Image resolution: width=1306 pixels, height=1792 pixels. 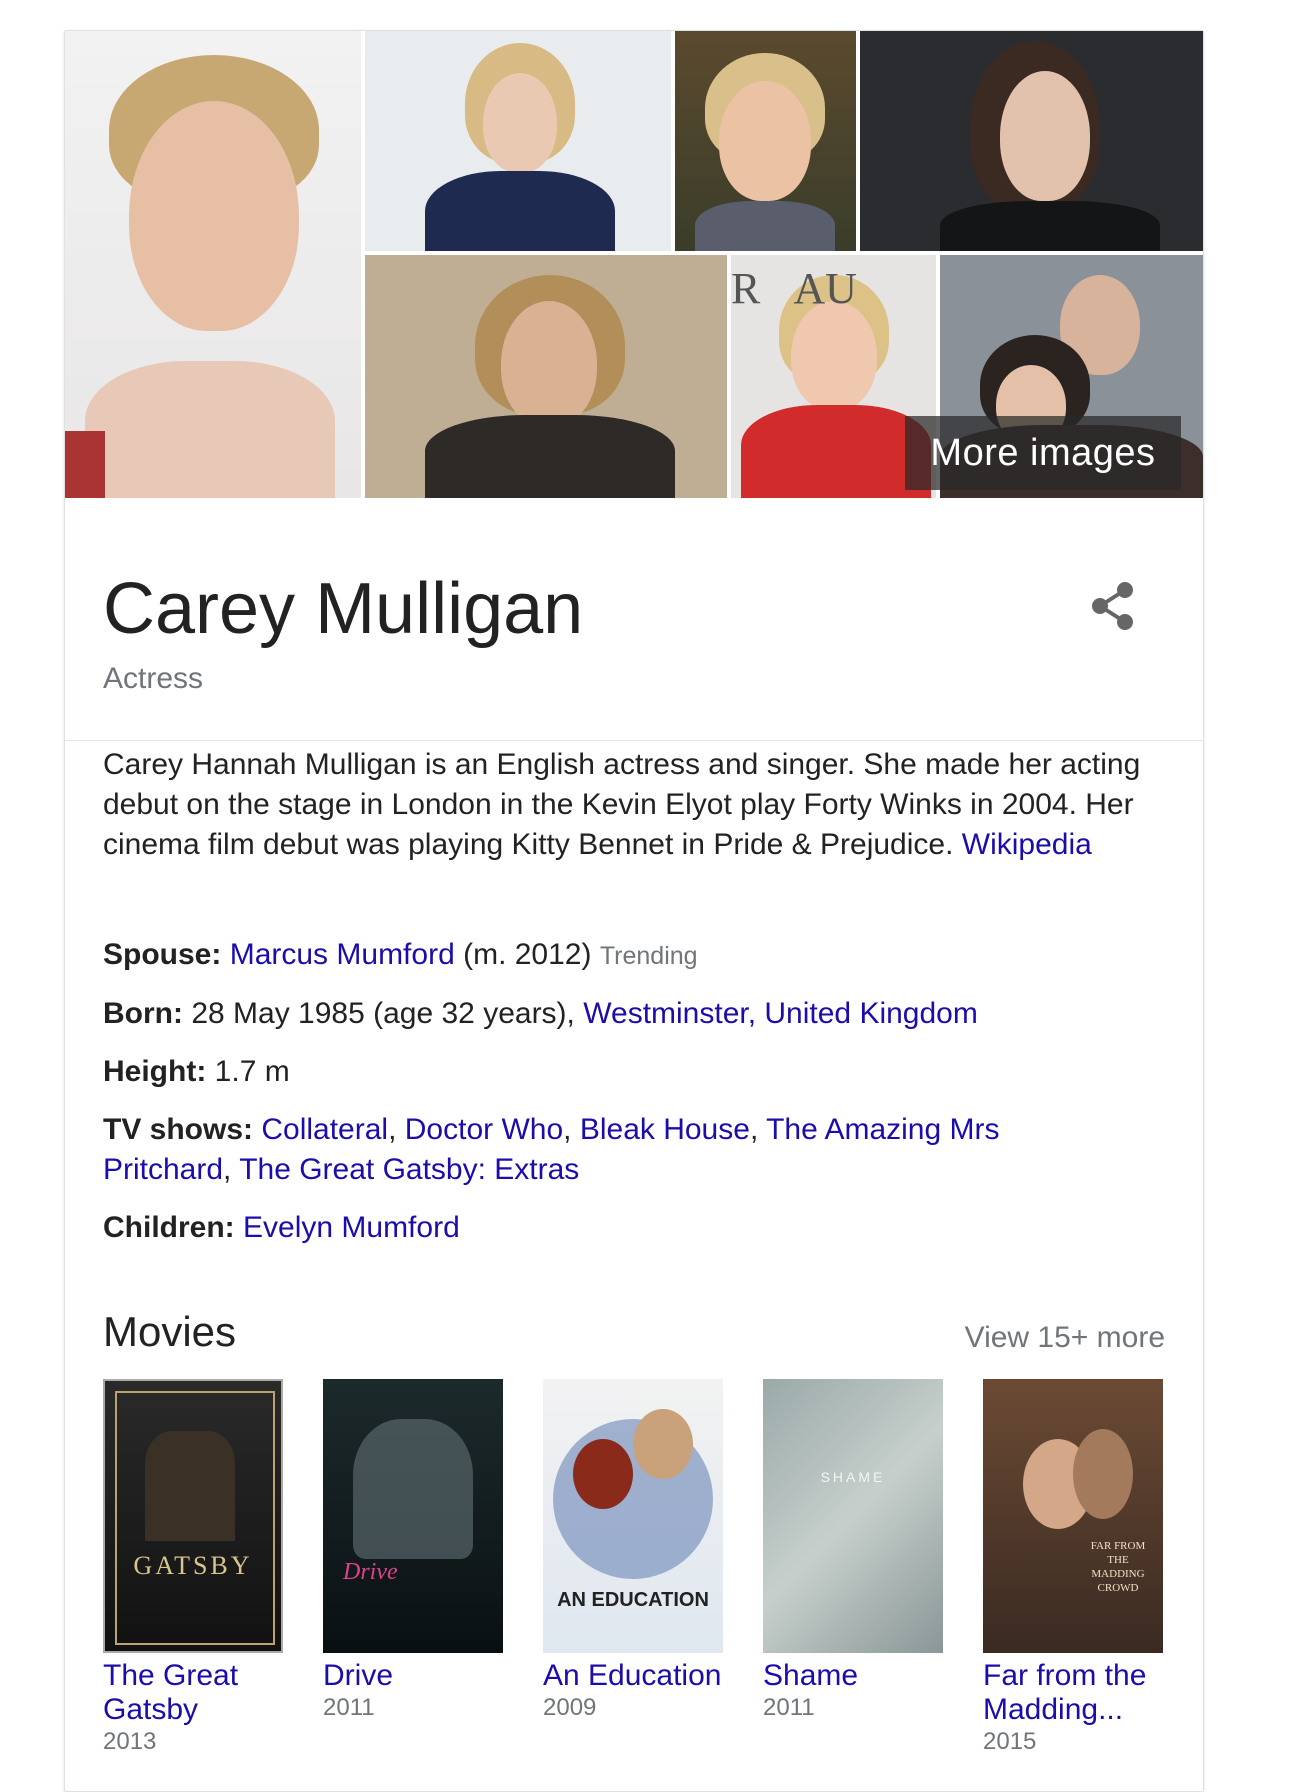 I want to click on trending-badge: Trending, so click(x=648, y=956).